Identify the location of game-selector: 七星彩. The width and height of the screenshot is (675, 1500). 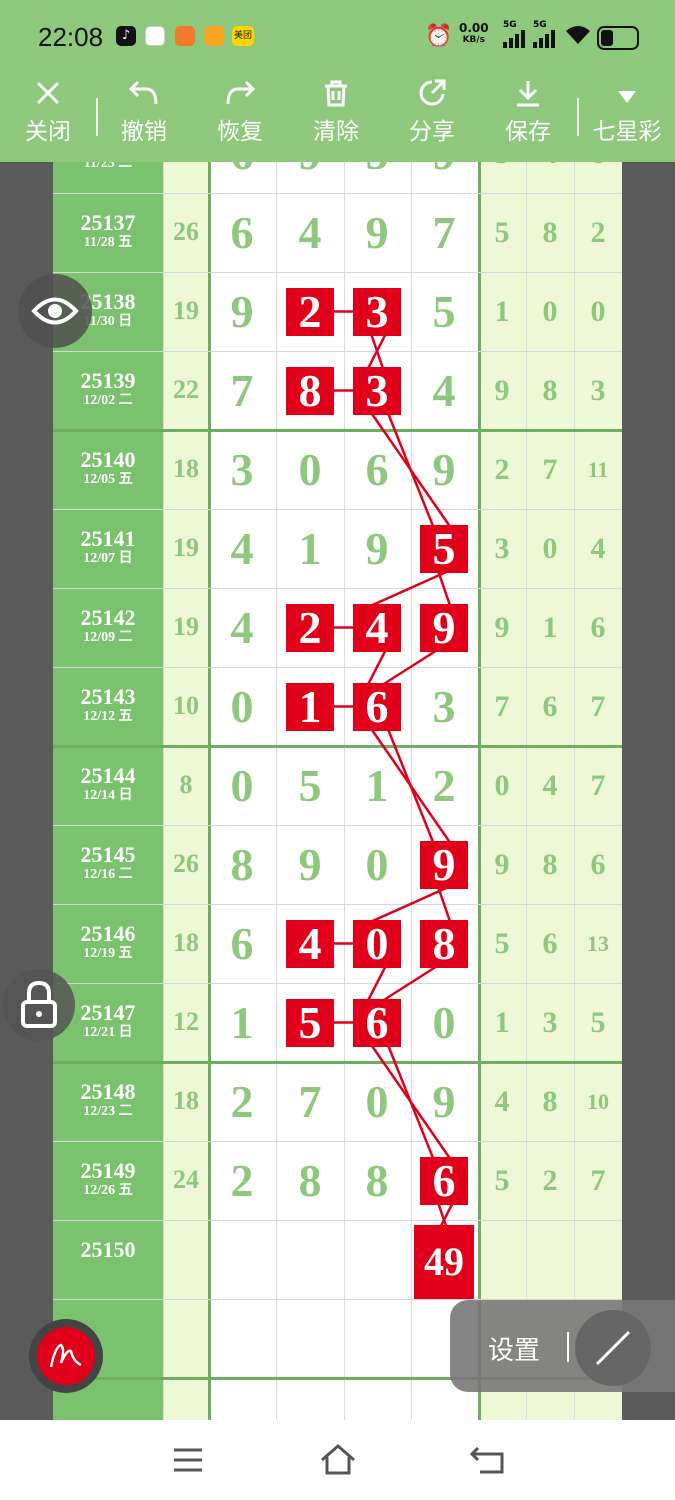
(627, 120).